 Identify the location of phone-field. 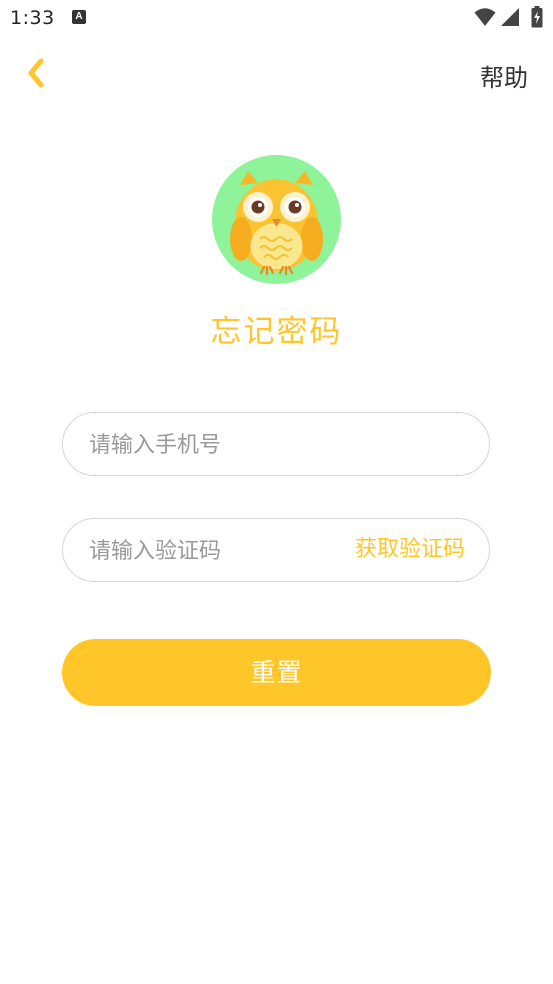
(276, 444).